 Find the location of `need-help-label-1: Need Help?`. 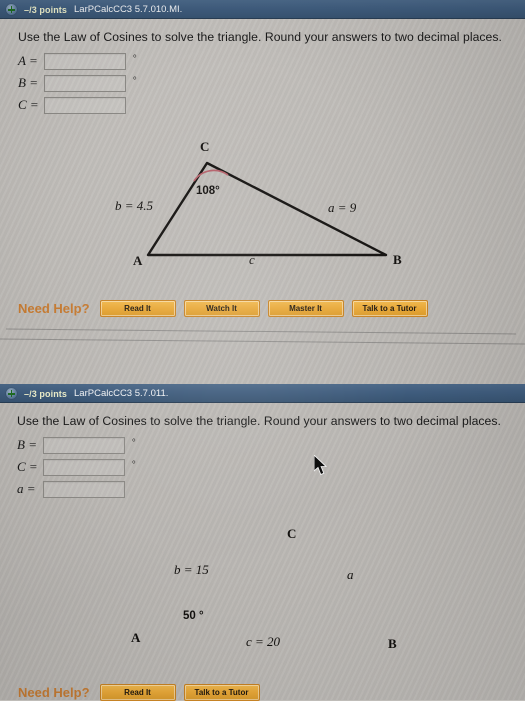

need-help-label-1: Need Help? is located at coordinates (54, 308).